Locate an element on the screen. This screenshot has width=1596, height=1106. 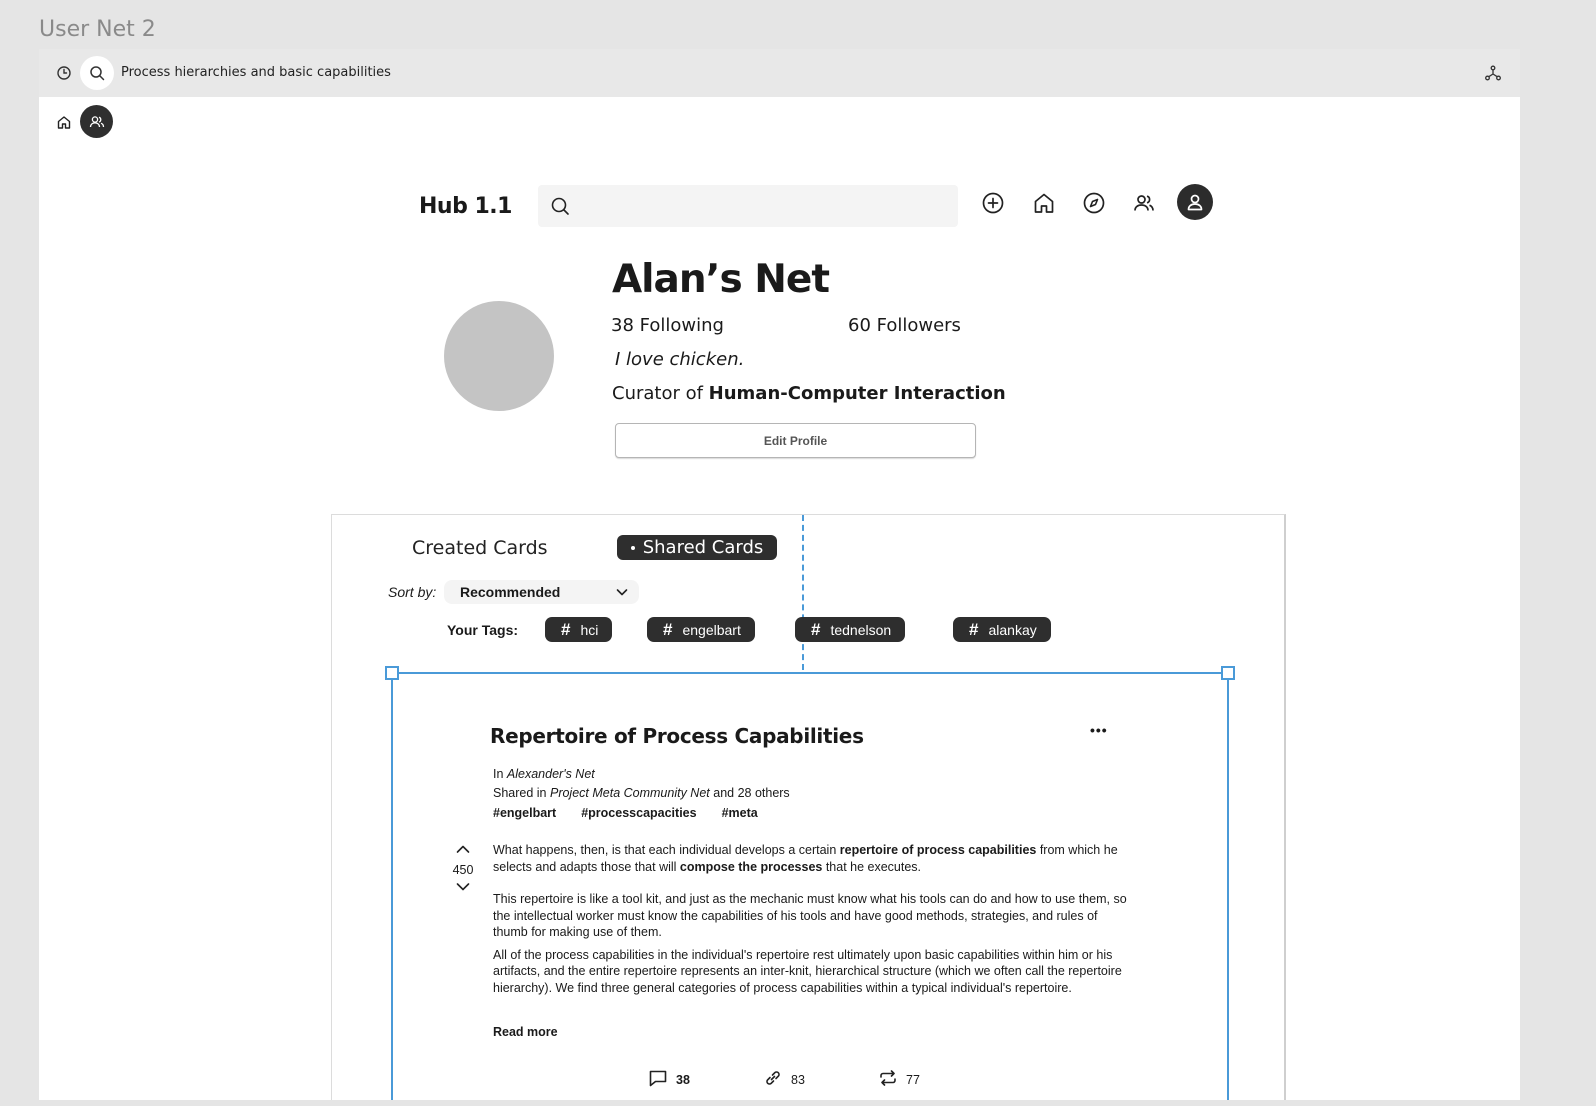
tag-chip: # alankay is located at coordinates (1002, 629).